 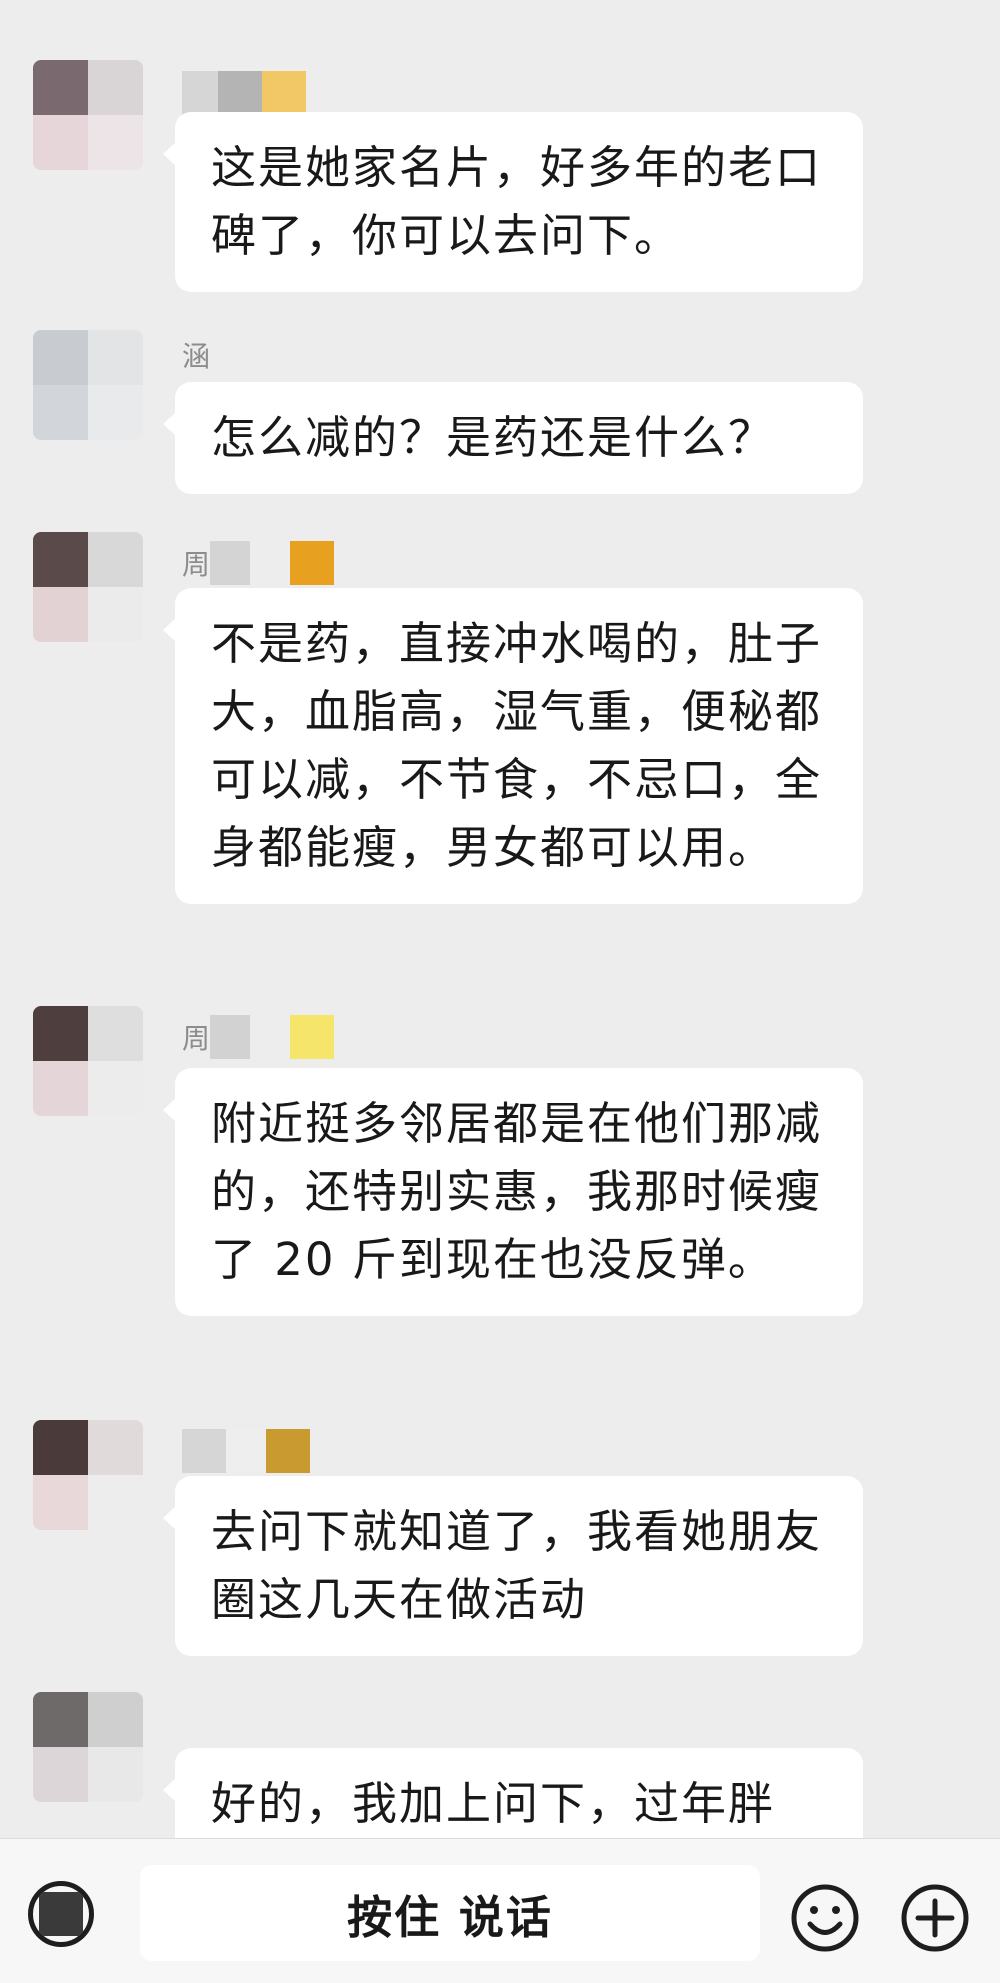 I want to click on hold-to-talk-button: 按住 说话, so click(x=450, y=1913).